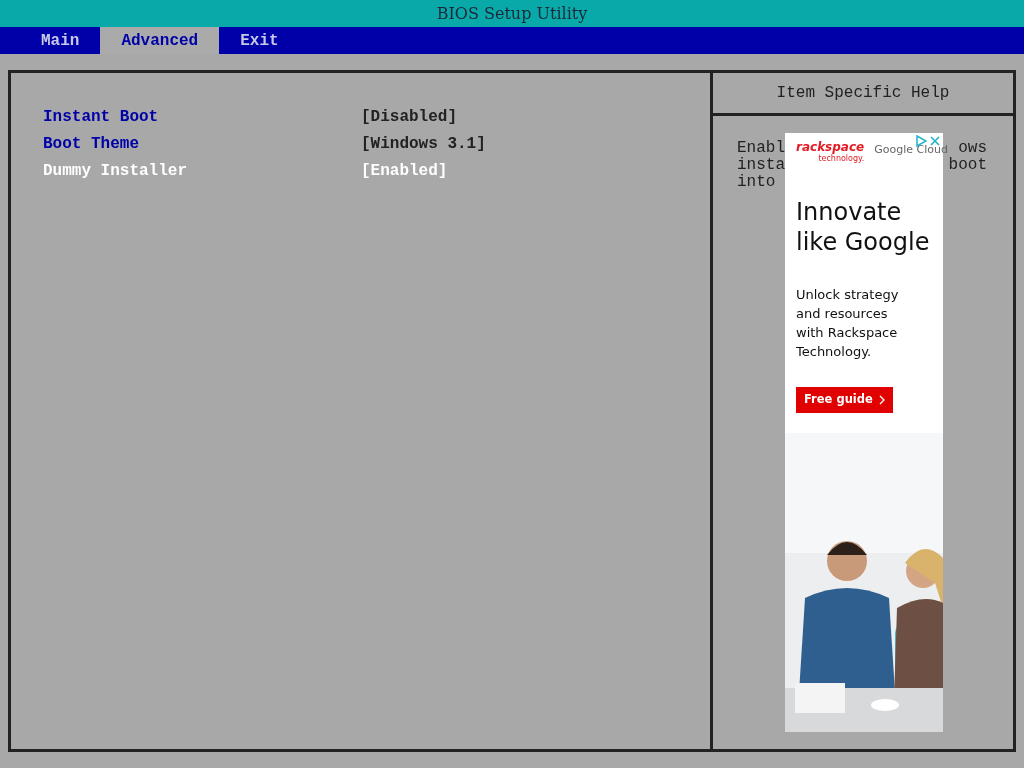 This screenshot has height=768, width=1024. Describe the element at coordinates (830, 147) in the screenshot. I see `brand-logo: rackspace` at that location.